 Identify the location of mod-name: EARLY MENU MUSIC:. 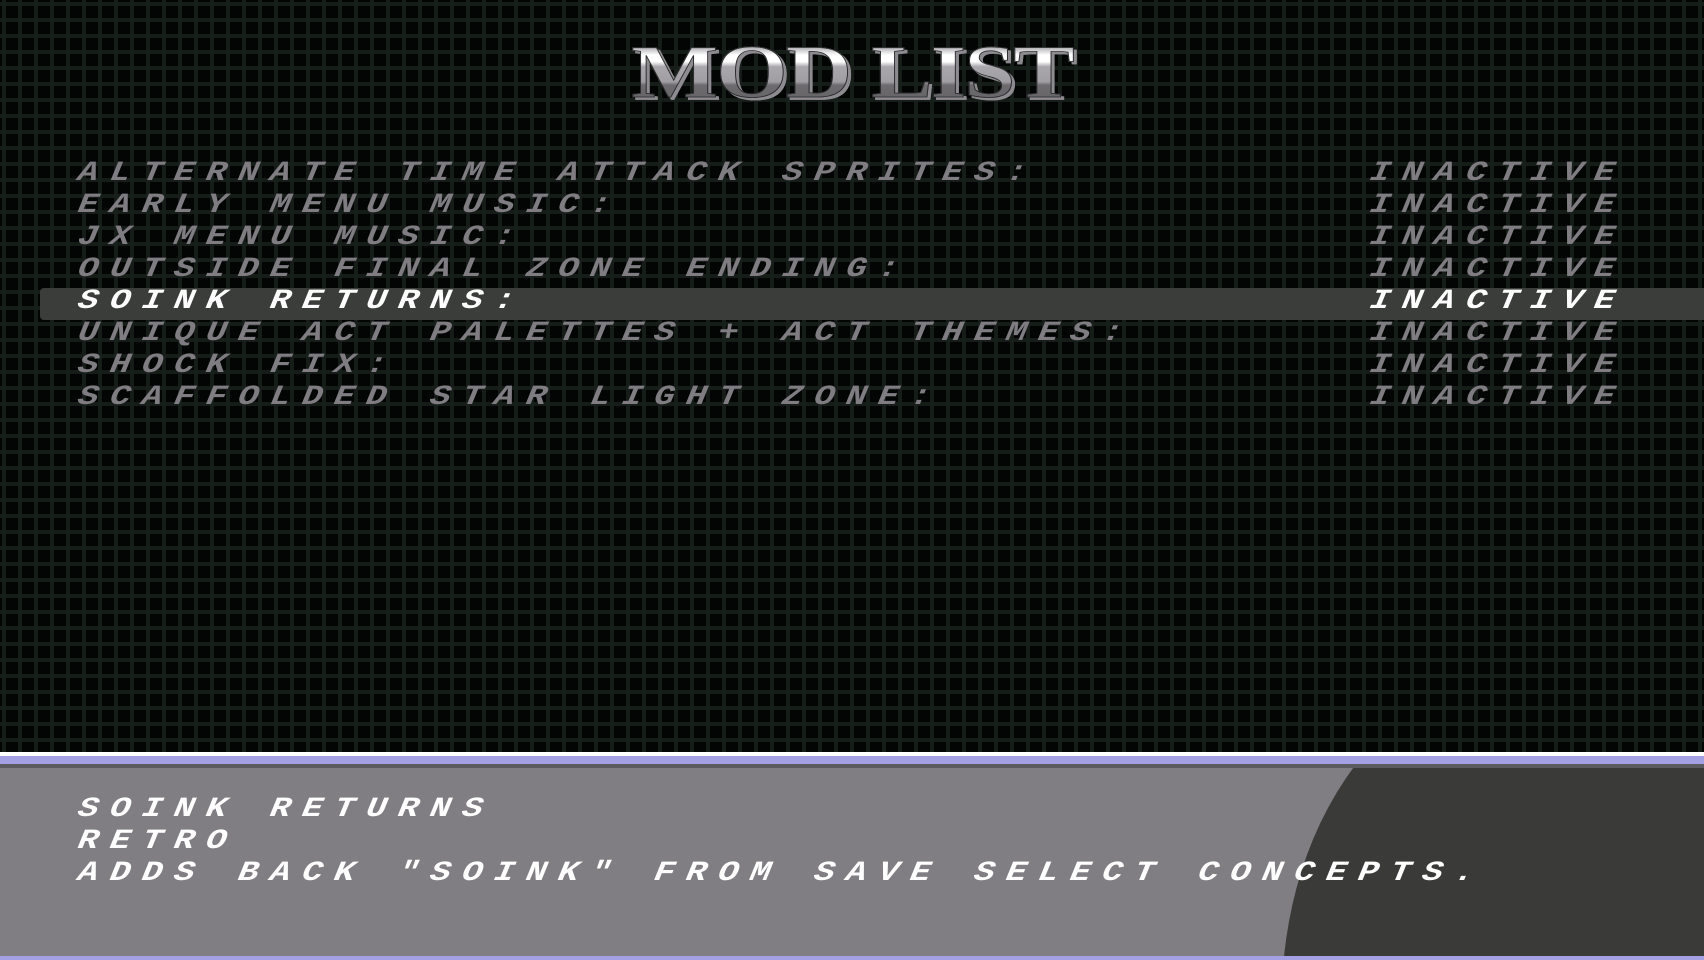
(350, 206).